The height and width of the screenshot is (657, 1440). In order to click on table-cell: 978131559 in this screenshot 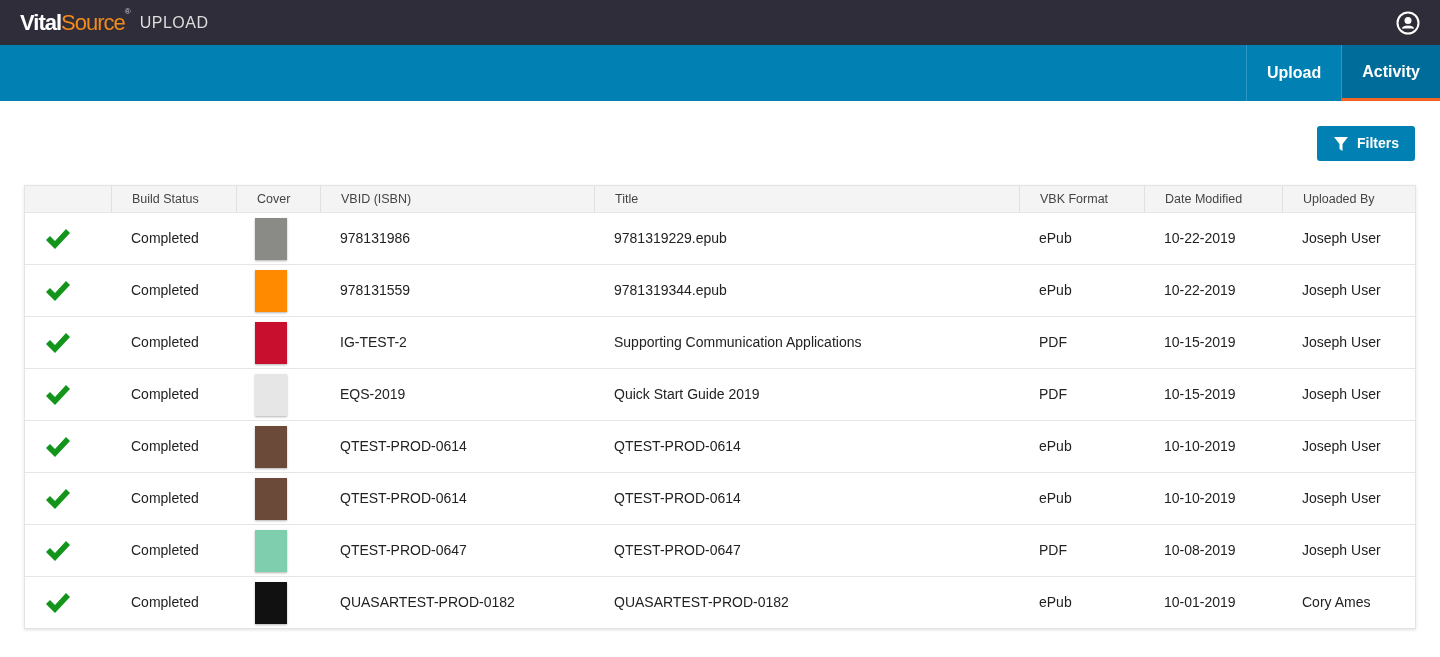, I will do `click(457, 290)`.